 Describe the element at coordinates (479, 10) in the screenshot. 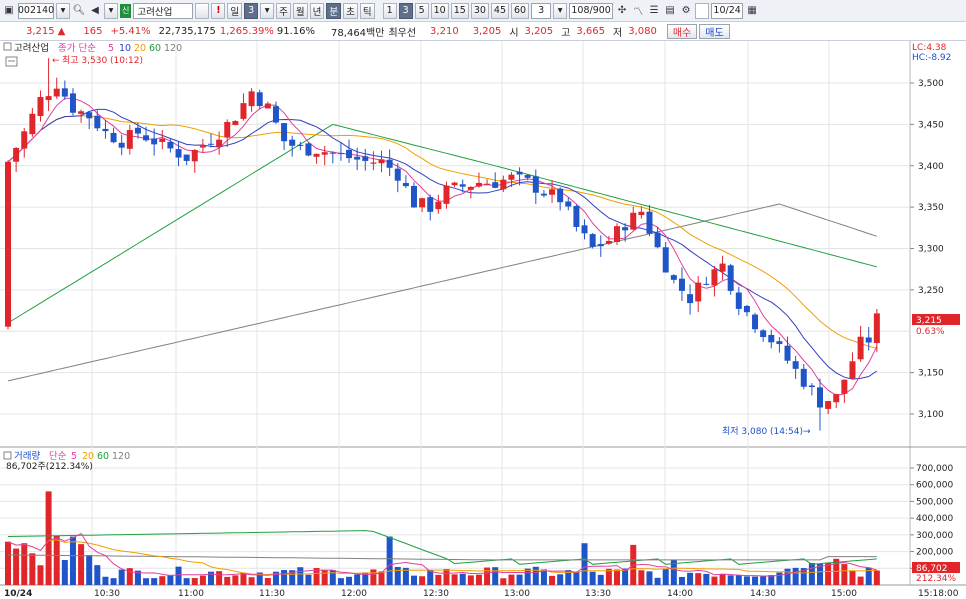

I see `interval-30-button: 30` at that location.